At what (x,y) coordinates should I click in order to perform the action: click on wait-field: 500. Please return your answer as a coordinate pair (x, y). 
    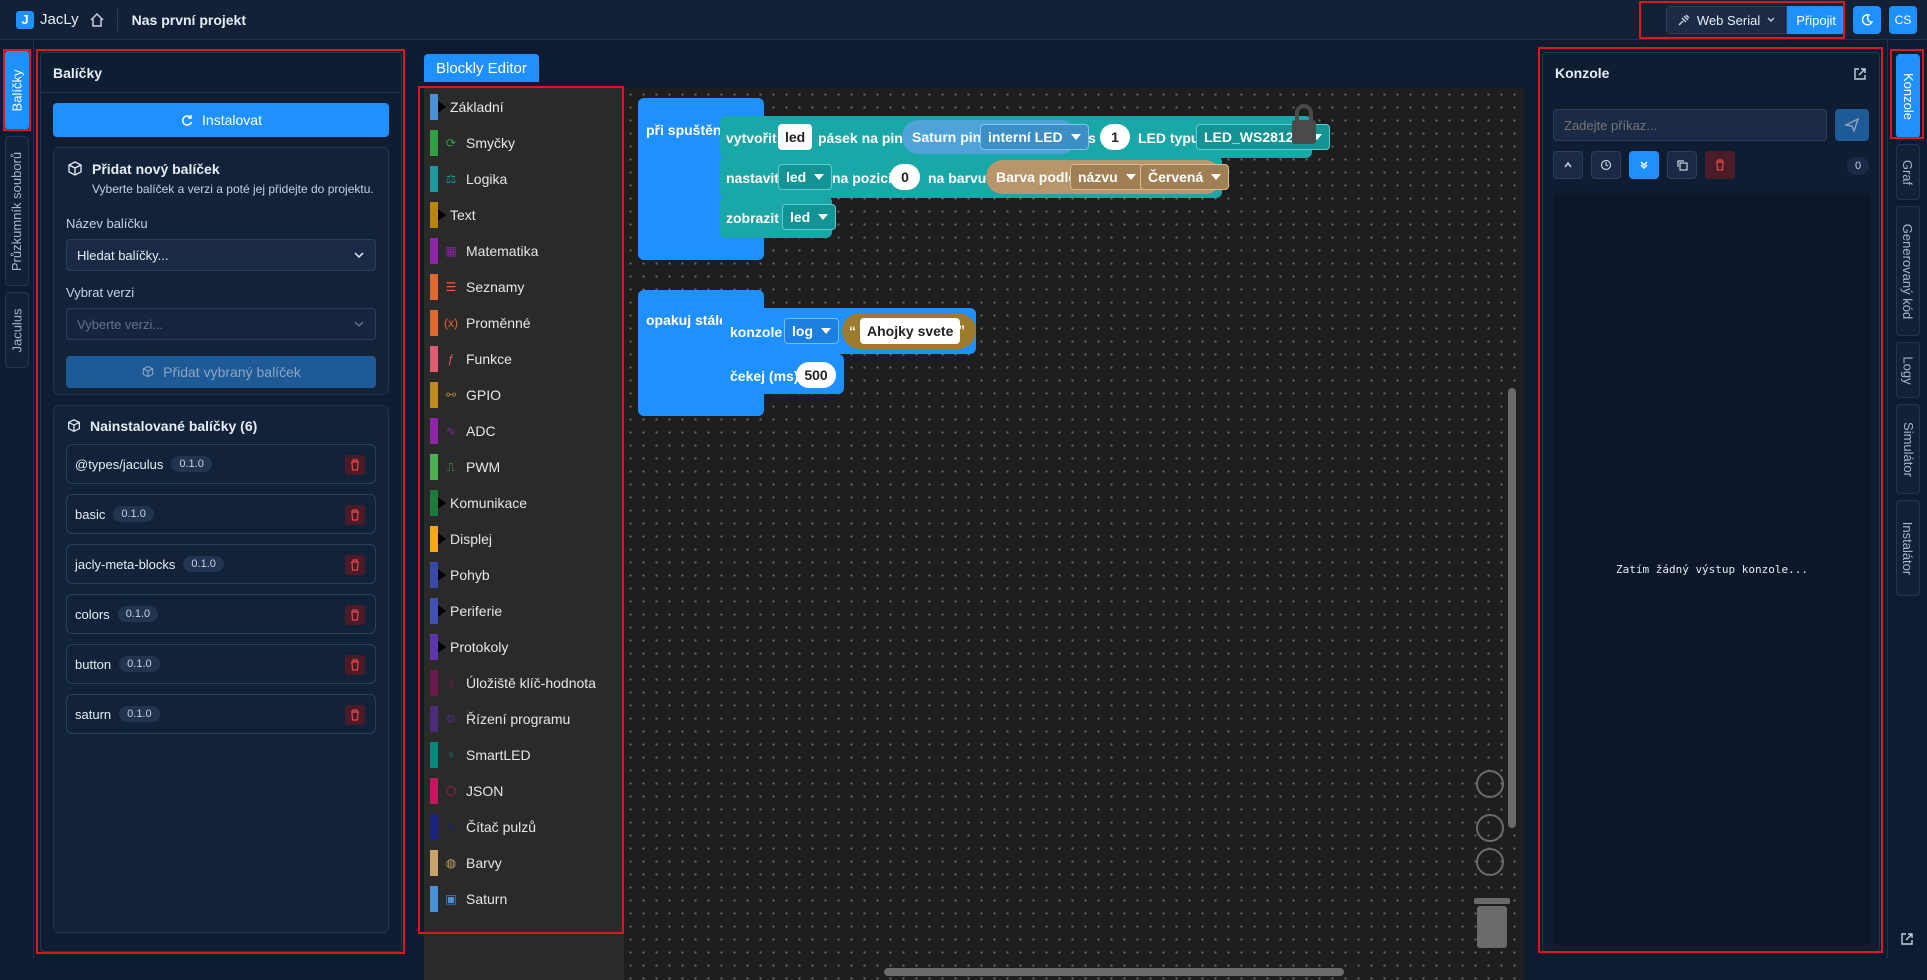
    Looking at the image, I should click on (816, 375).